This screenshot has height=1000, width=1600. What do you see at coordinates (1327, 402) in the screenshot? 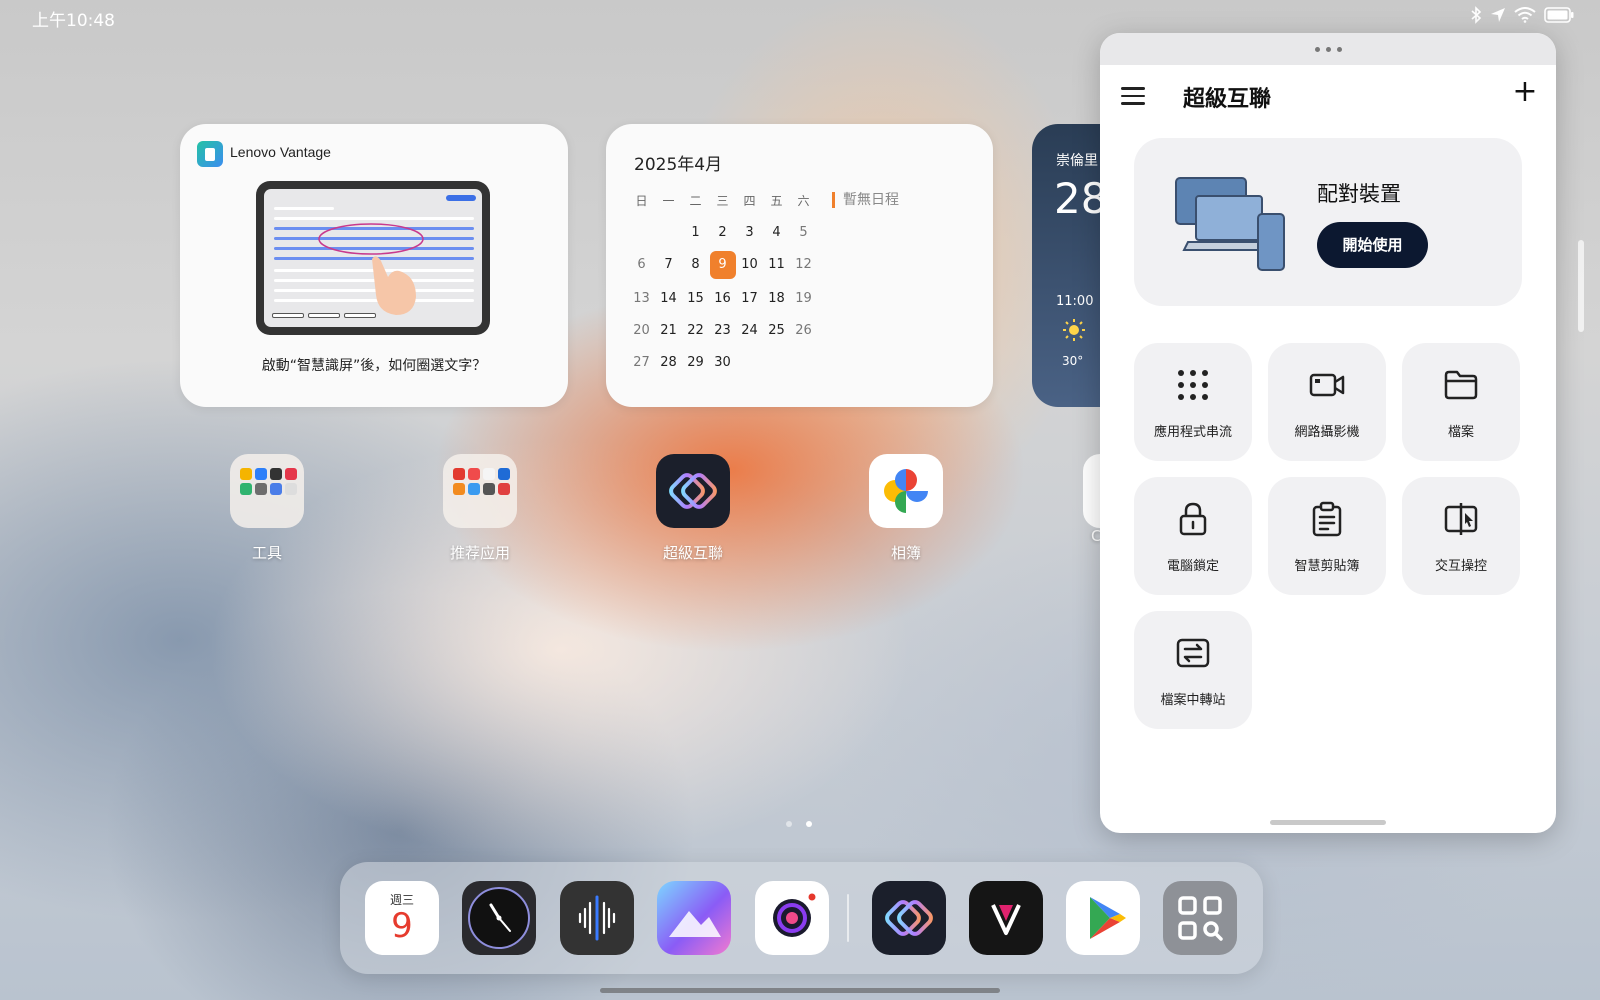
I see `feature-webcam: 網路攝影機` at bounding box center [1327, 402].